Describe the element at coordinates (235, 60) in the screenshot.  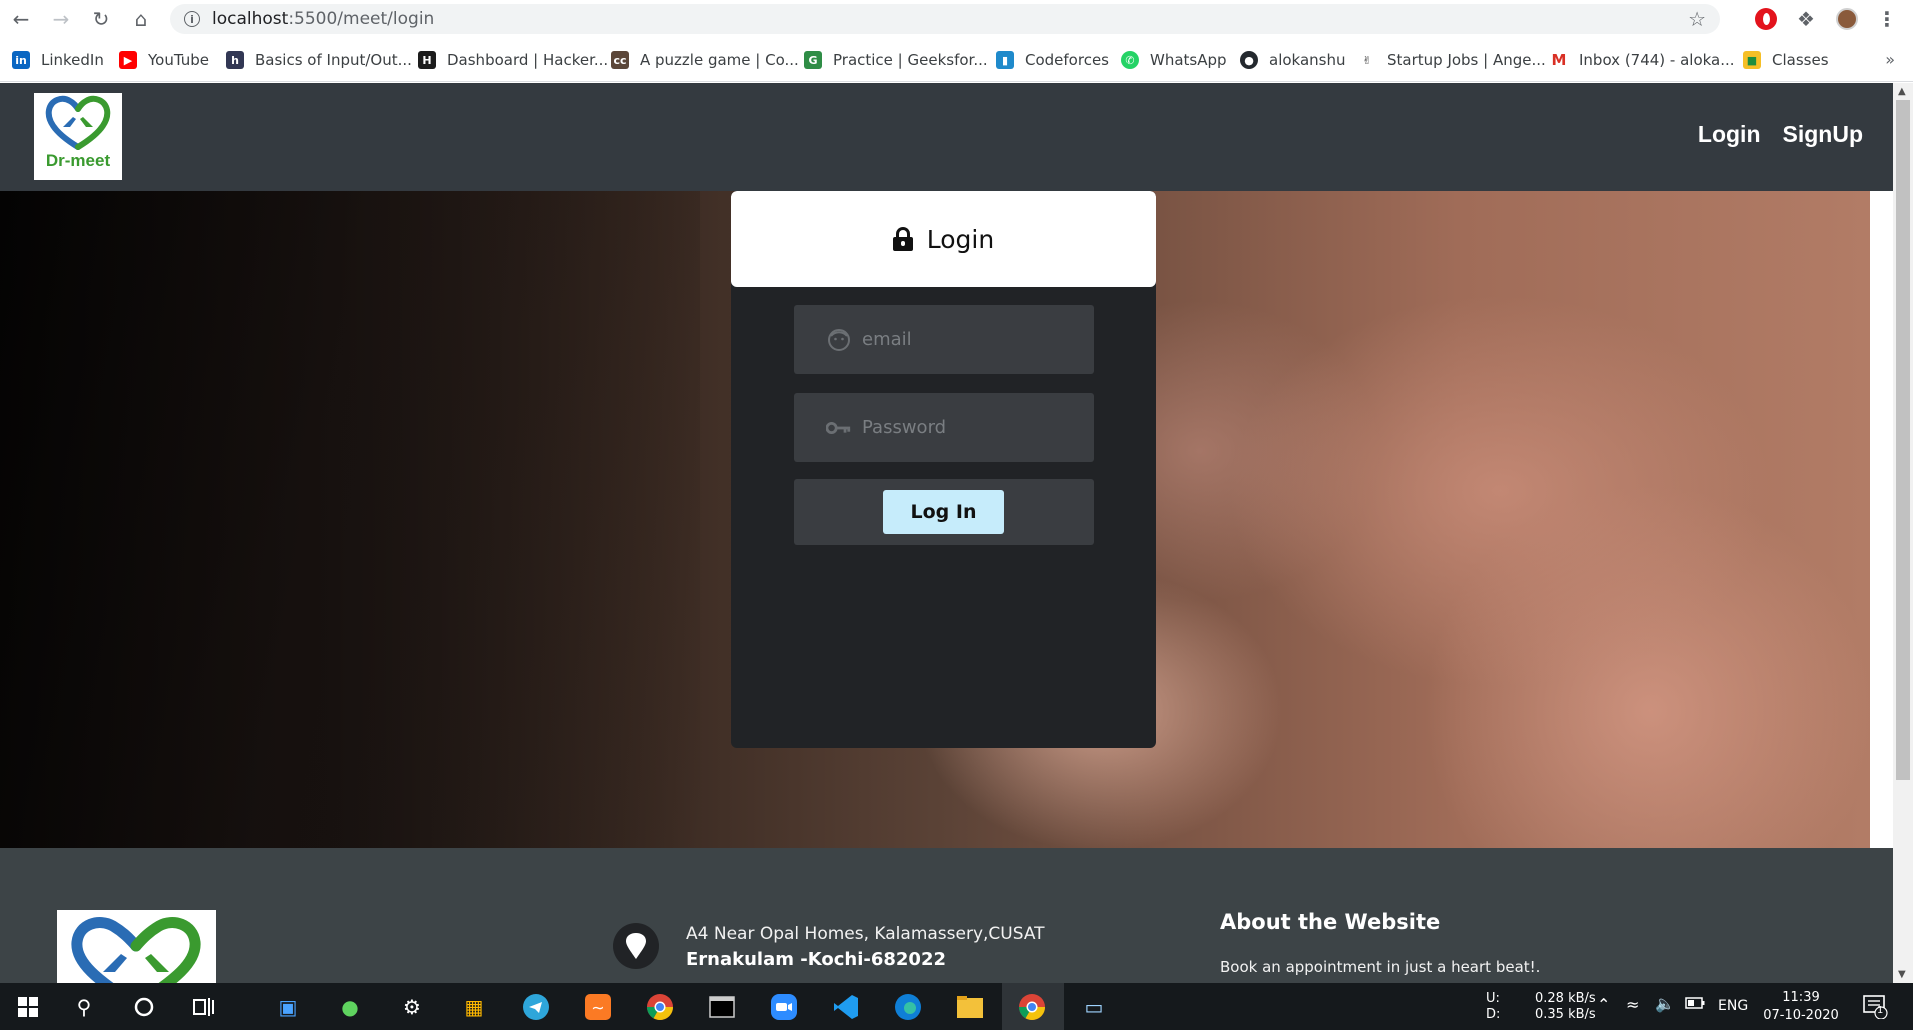
I see `hackerearth-icon: h` at that location.